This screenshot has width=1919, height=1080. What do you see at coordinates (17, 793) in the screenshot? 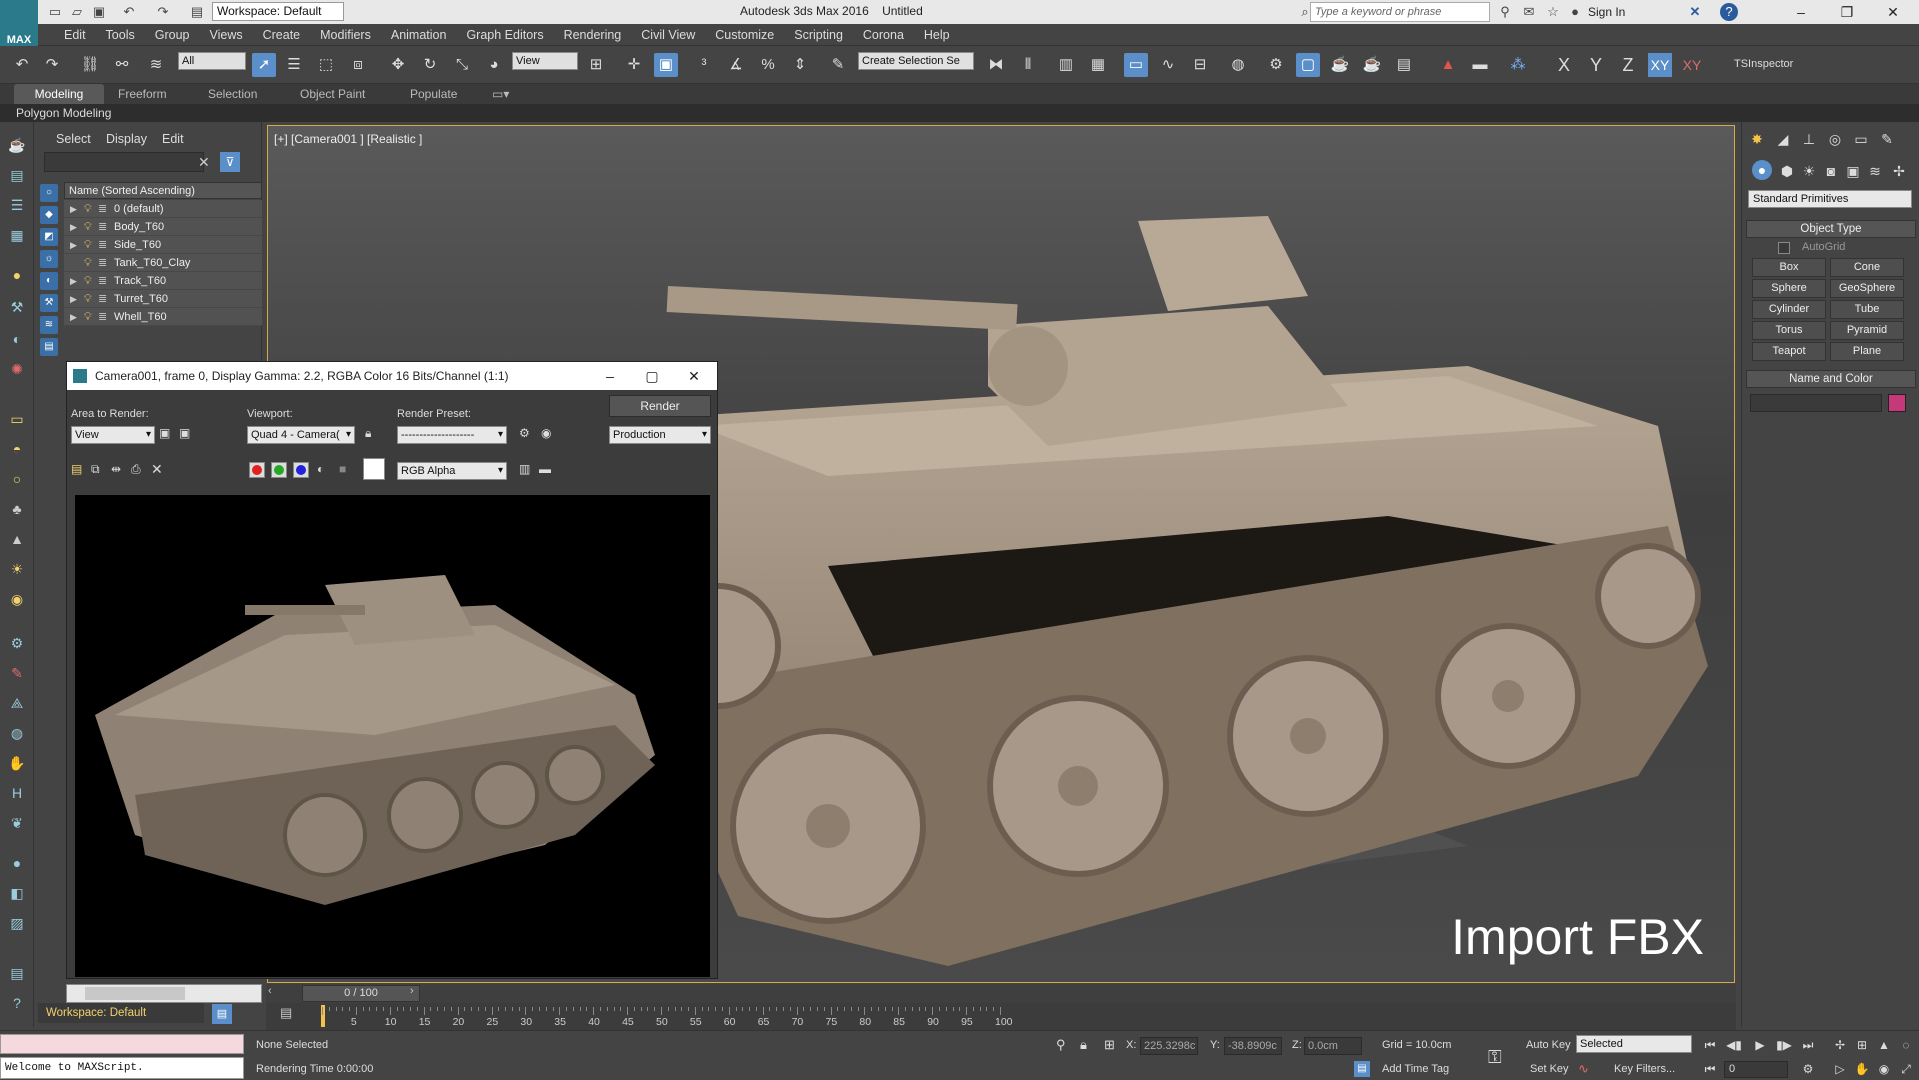
I see `hi-icon: H` at bounding box center [17, 793].